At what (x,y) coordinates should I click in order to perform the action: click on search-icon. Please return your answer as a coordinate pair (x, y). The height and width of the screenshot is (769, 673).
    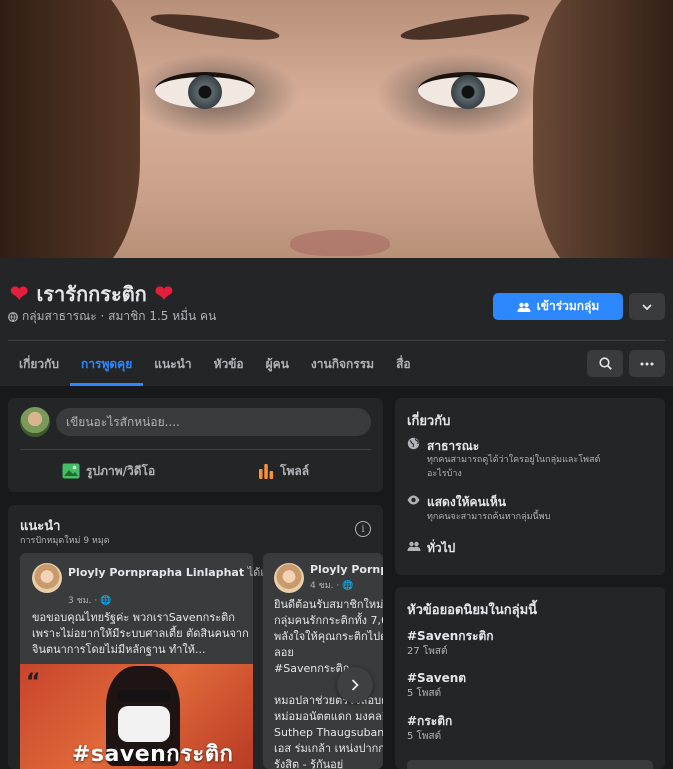
    Looking at the image, I should click on (605, 363).